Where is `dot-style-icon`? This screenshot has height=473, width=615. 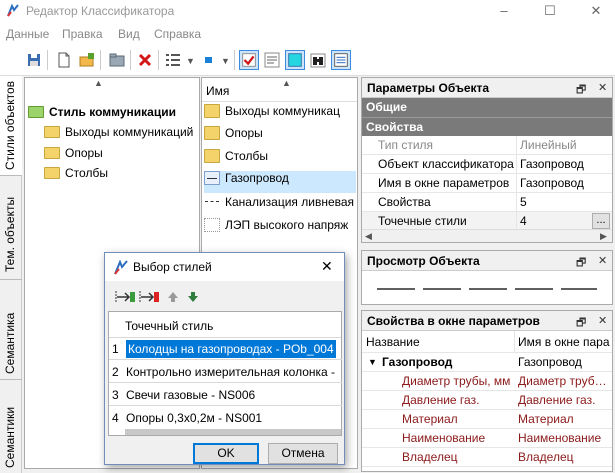
dot-style-icon is located at coordinates (212, 225).